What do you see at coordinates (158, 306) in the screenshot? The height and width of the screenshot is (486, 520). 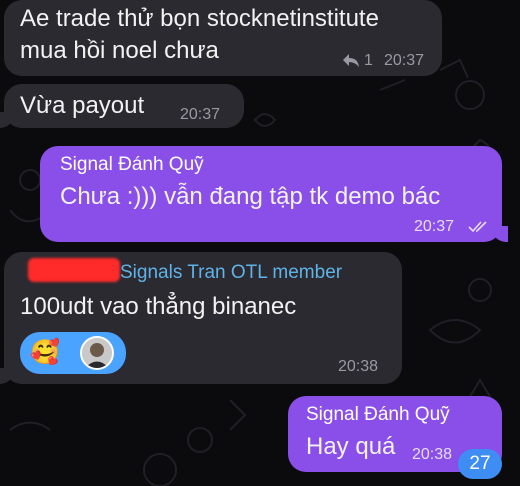 I see `message-text: 100udt vao thẳng binanec` at bounding box center [158, 306].